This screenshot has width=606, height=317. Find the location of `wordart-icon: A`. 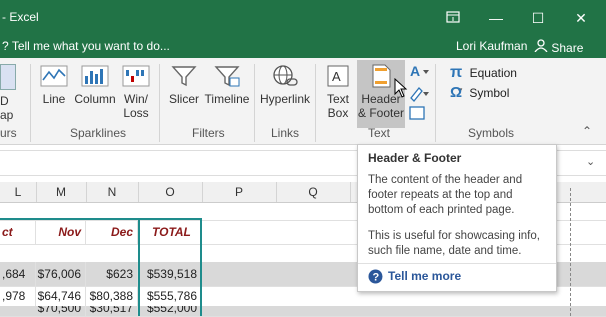

wordart-icon: A is located at coordinates (419, 71).